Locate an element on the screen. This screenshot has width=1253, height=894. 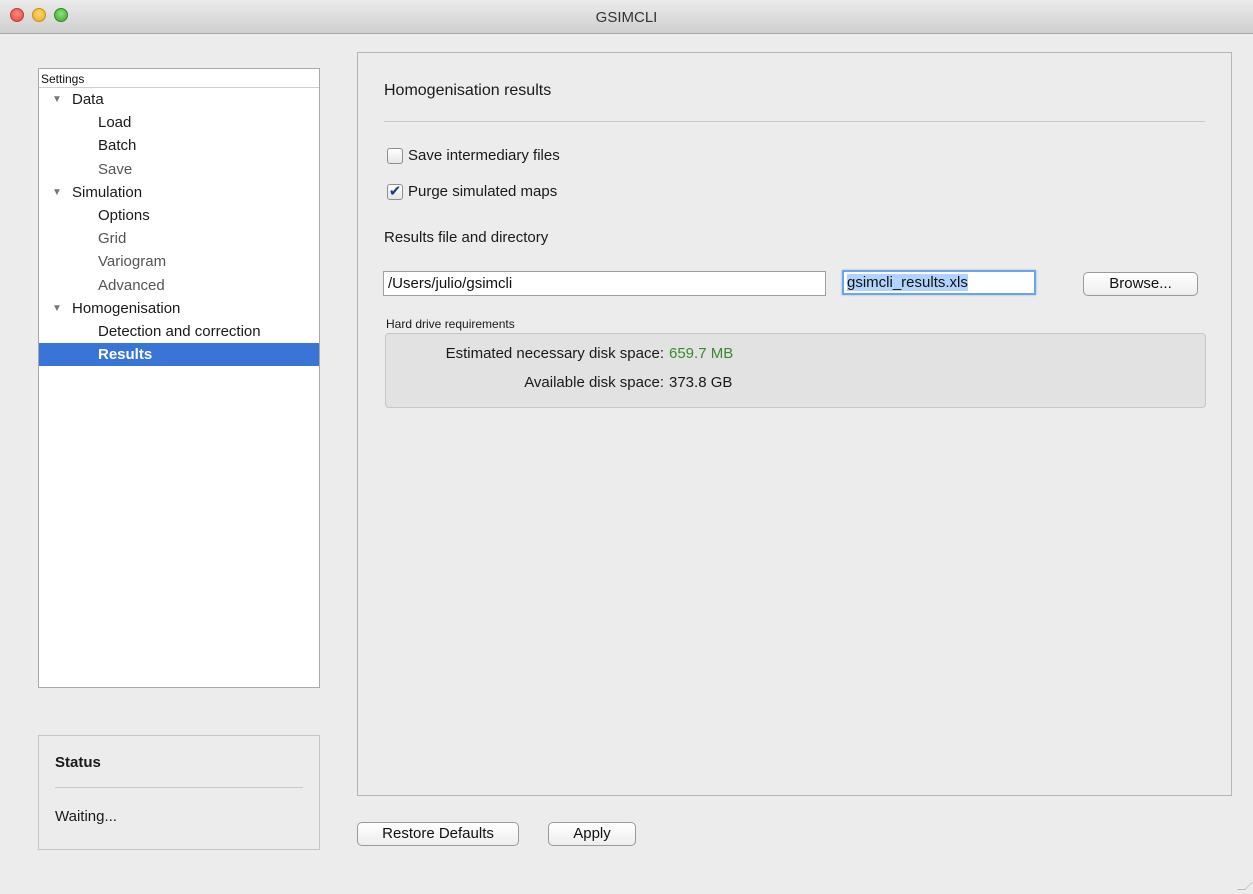
tree-item-detection-and-correction: Detection and correction is located at coordinates (179, 331).